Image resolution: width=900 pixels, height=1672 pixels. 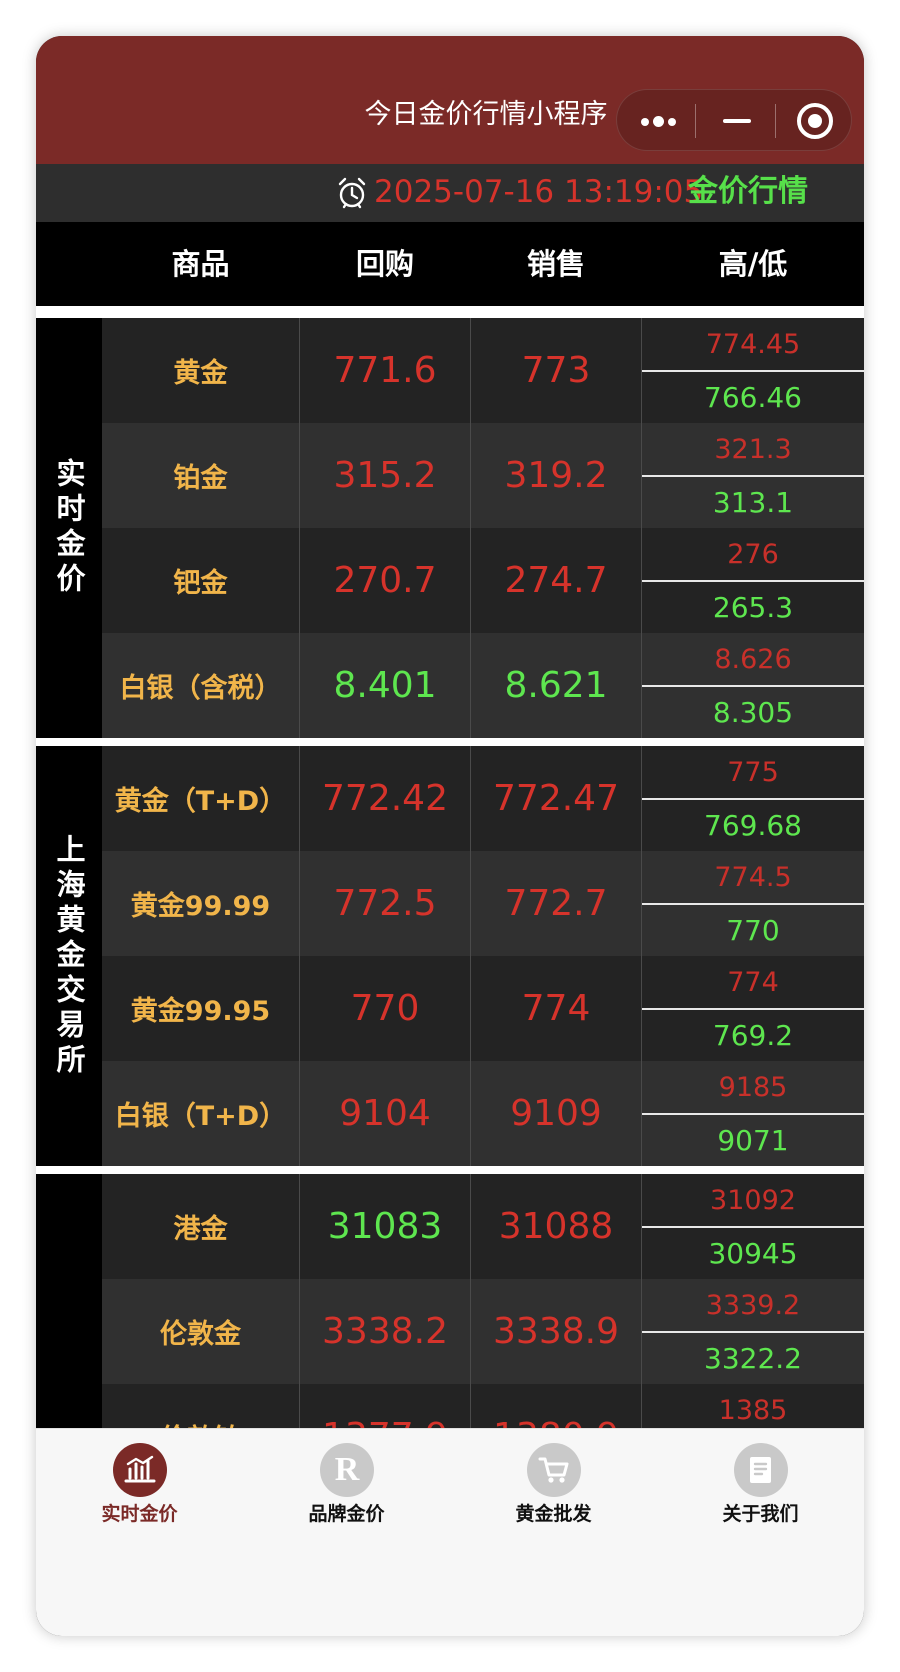 What do you see at coordinates (753, 929) in the screenshot?
I see `low-price: 770` at bounding box center [753, 929].